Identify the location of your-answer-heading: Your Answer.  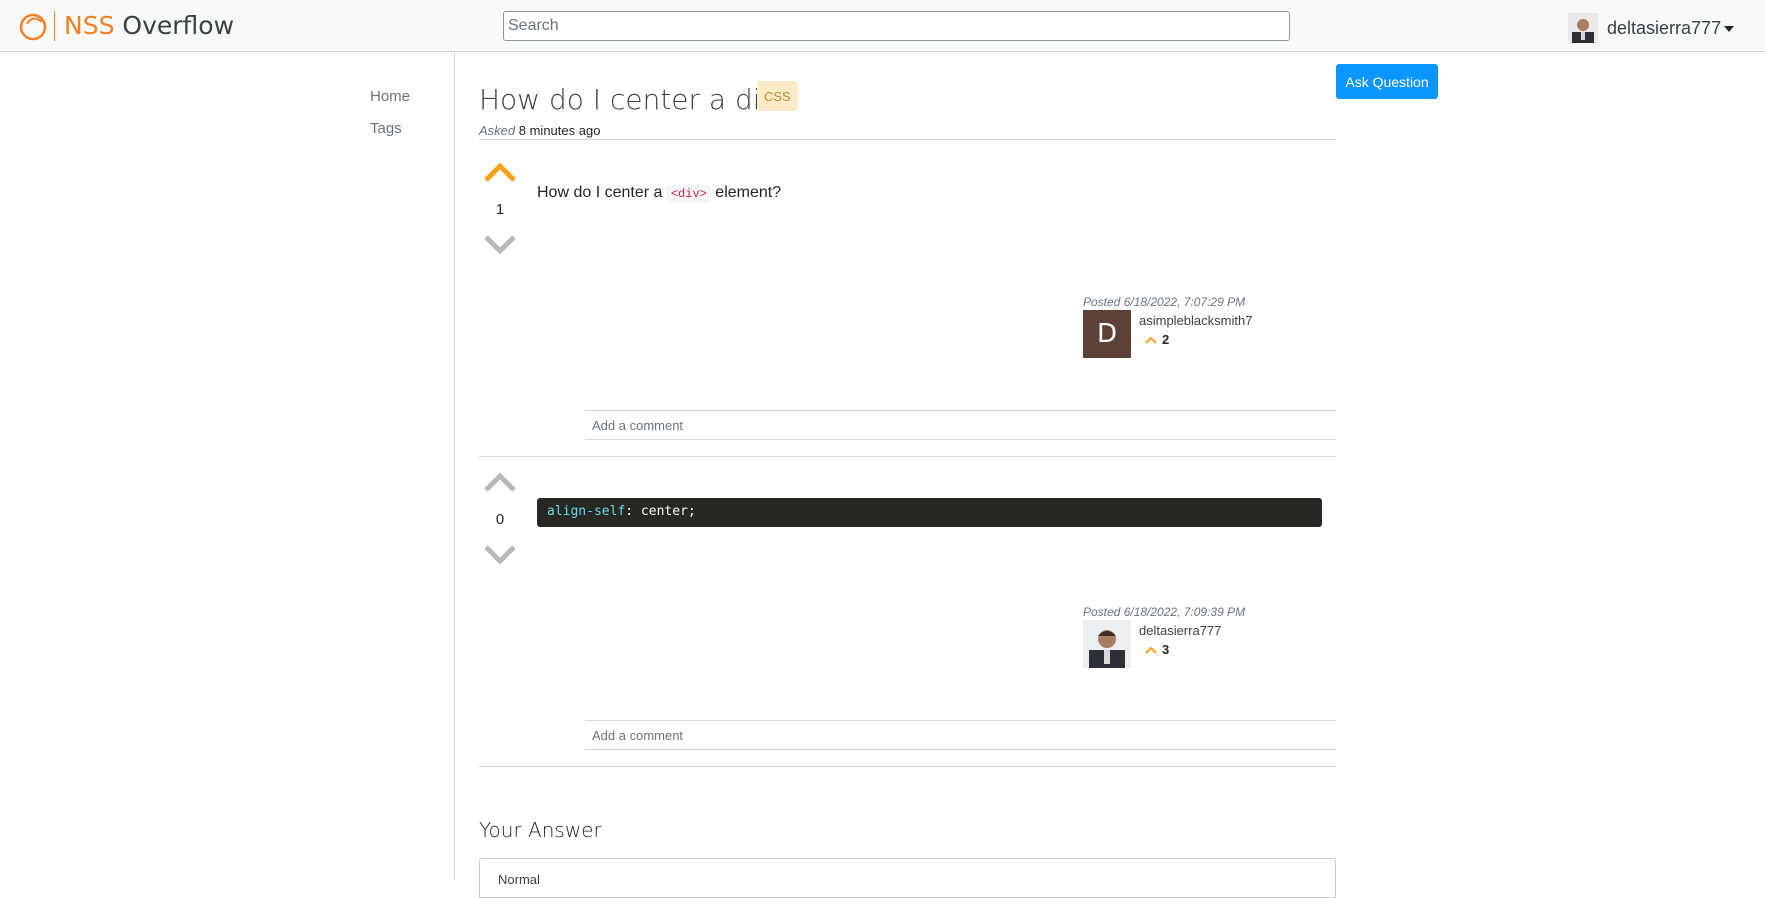
(540, 830).